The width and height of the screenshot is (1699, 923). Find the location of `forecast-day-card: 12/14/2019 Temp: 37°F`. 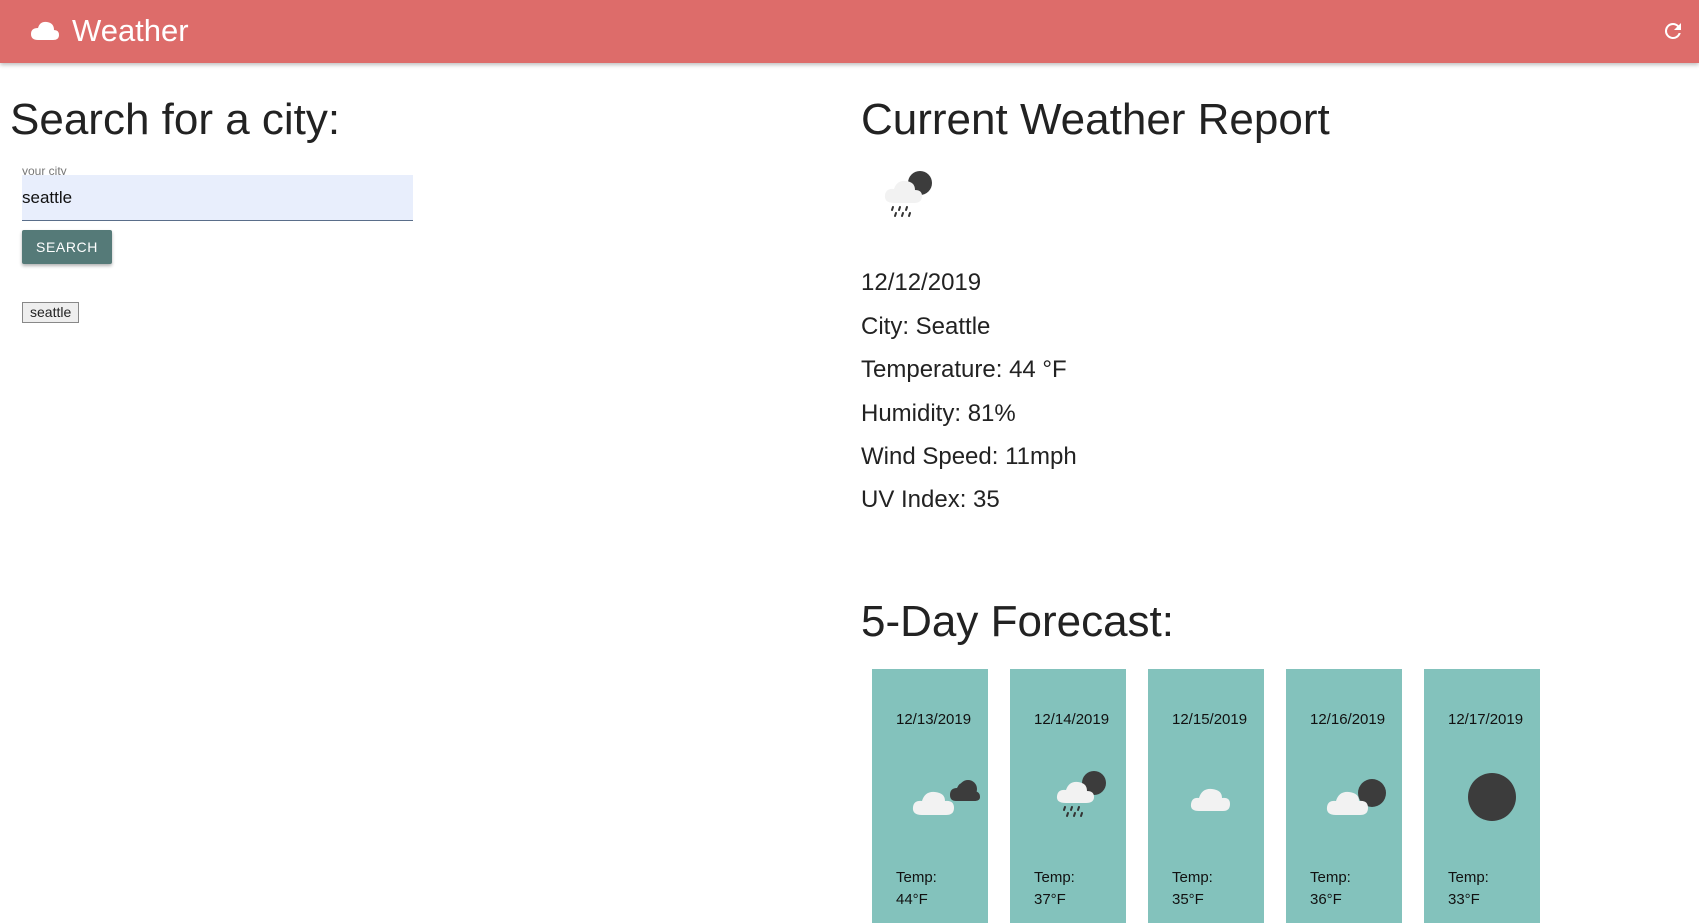

forecast-day-card: 12/14/2019 Temp: 37°F is located at coordinates (1068, 796).